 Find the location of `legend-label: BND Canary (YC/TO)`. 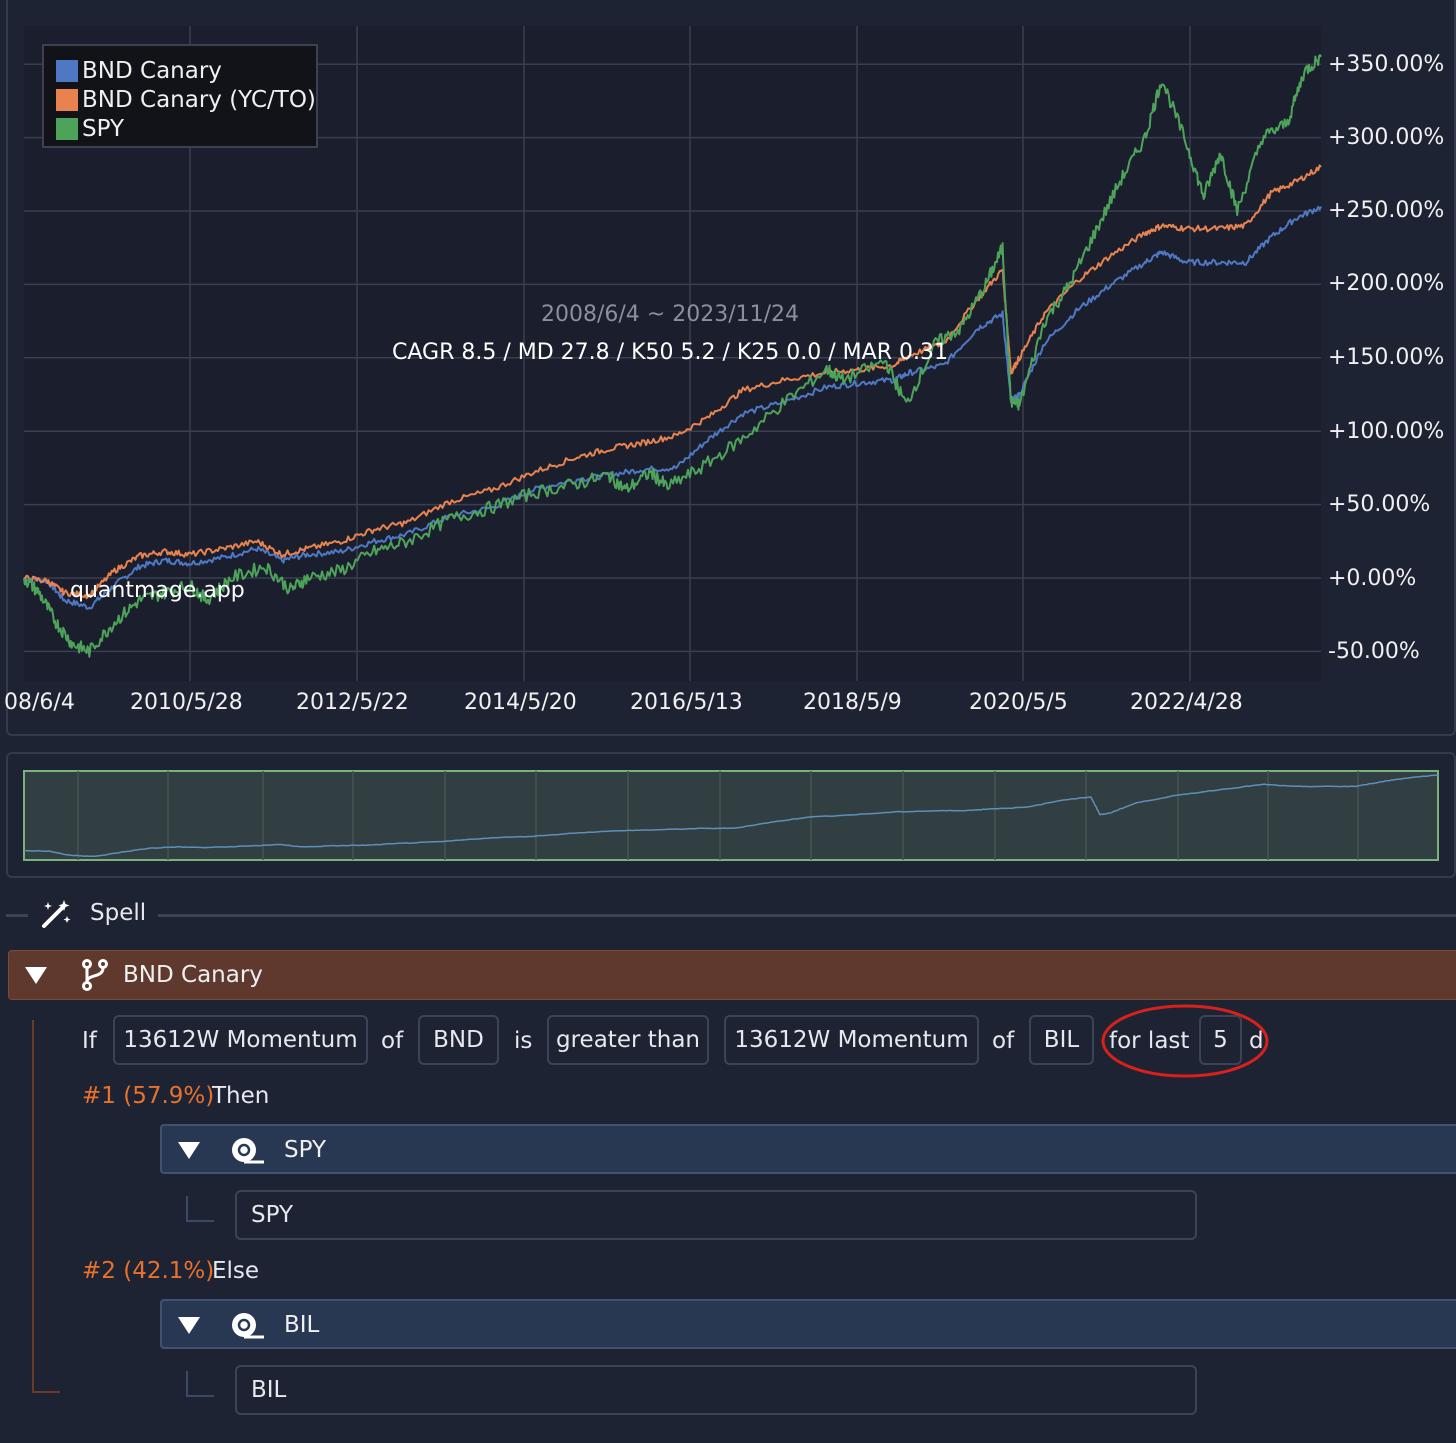

legend-label: BND Canary (YC/TO) is located at coordinates (199, 99).